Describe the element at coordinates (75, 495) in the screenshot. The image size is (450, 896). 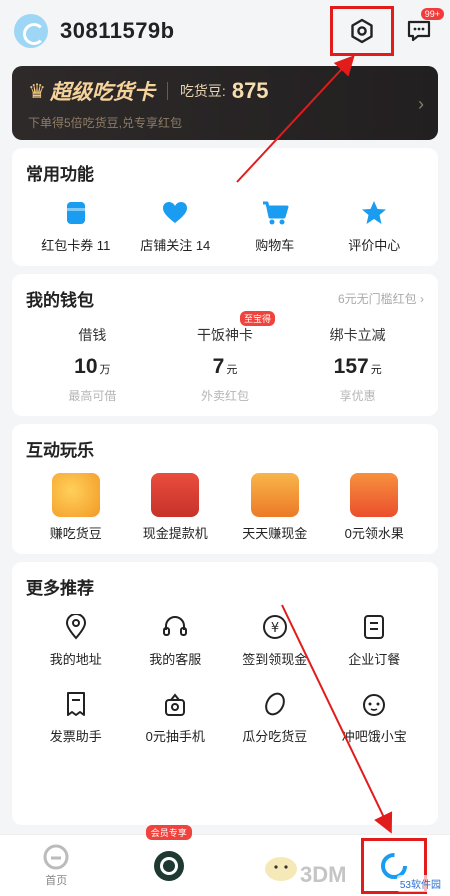
I see `coins-icon` at that location.